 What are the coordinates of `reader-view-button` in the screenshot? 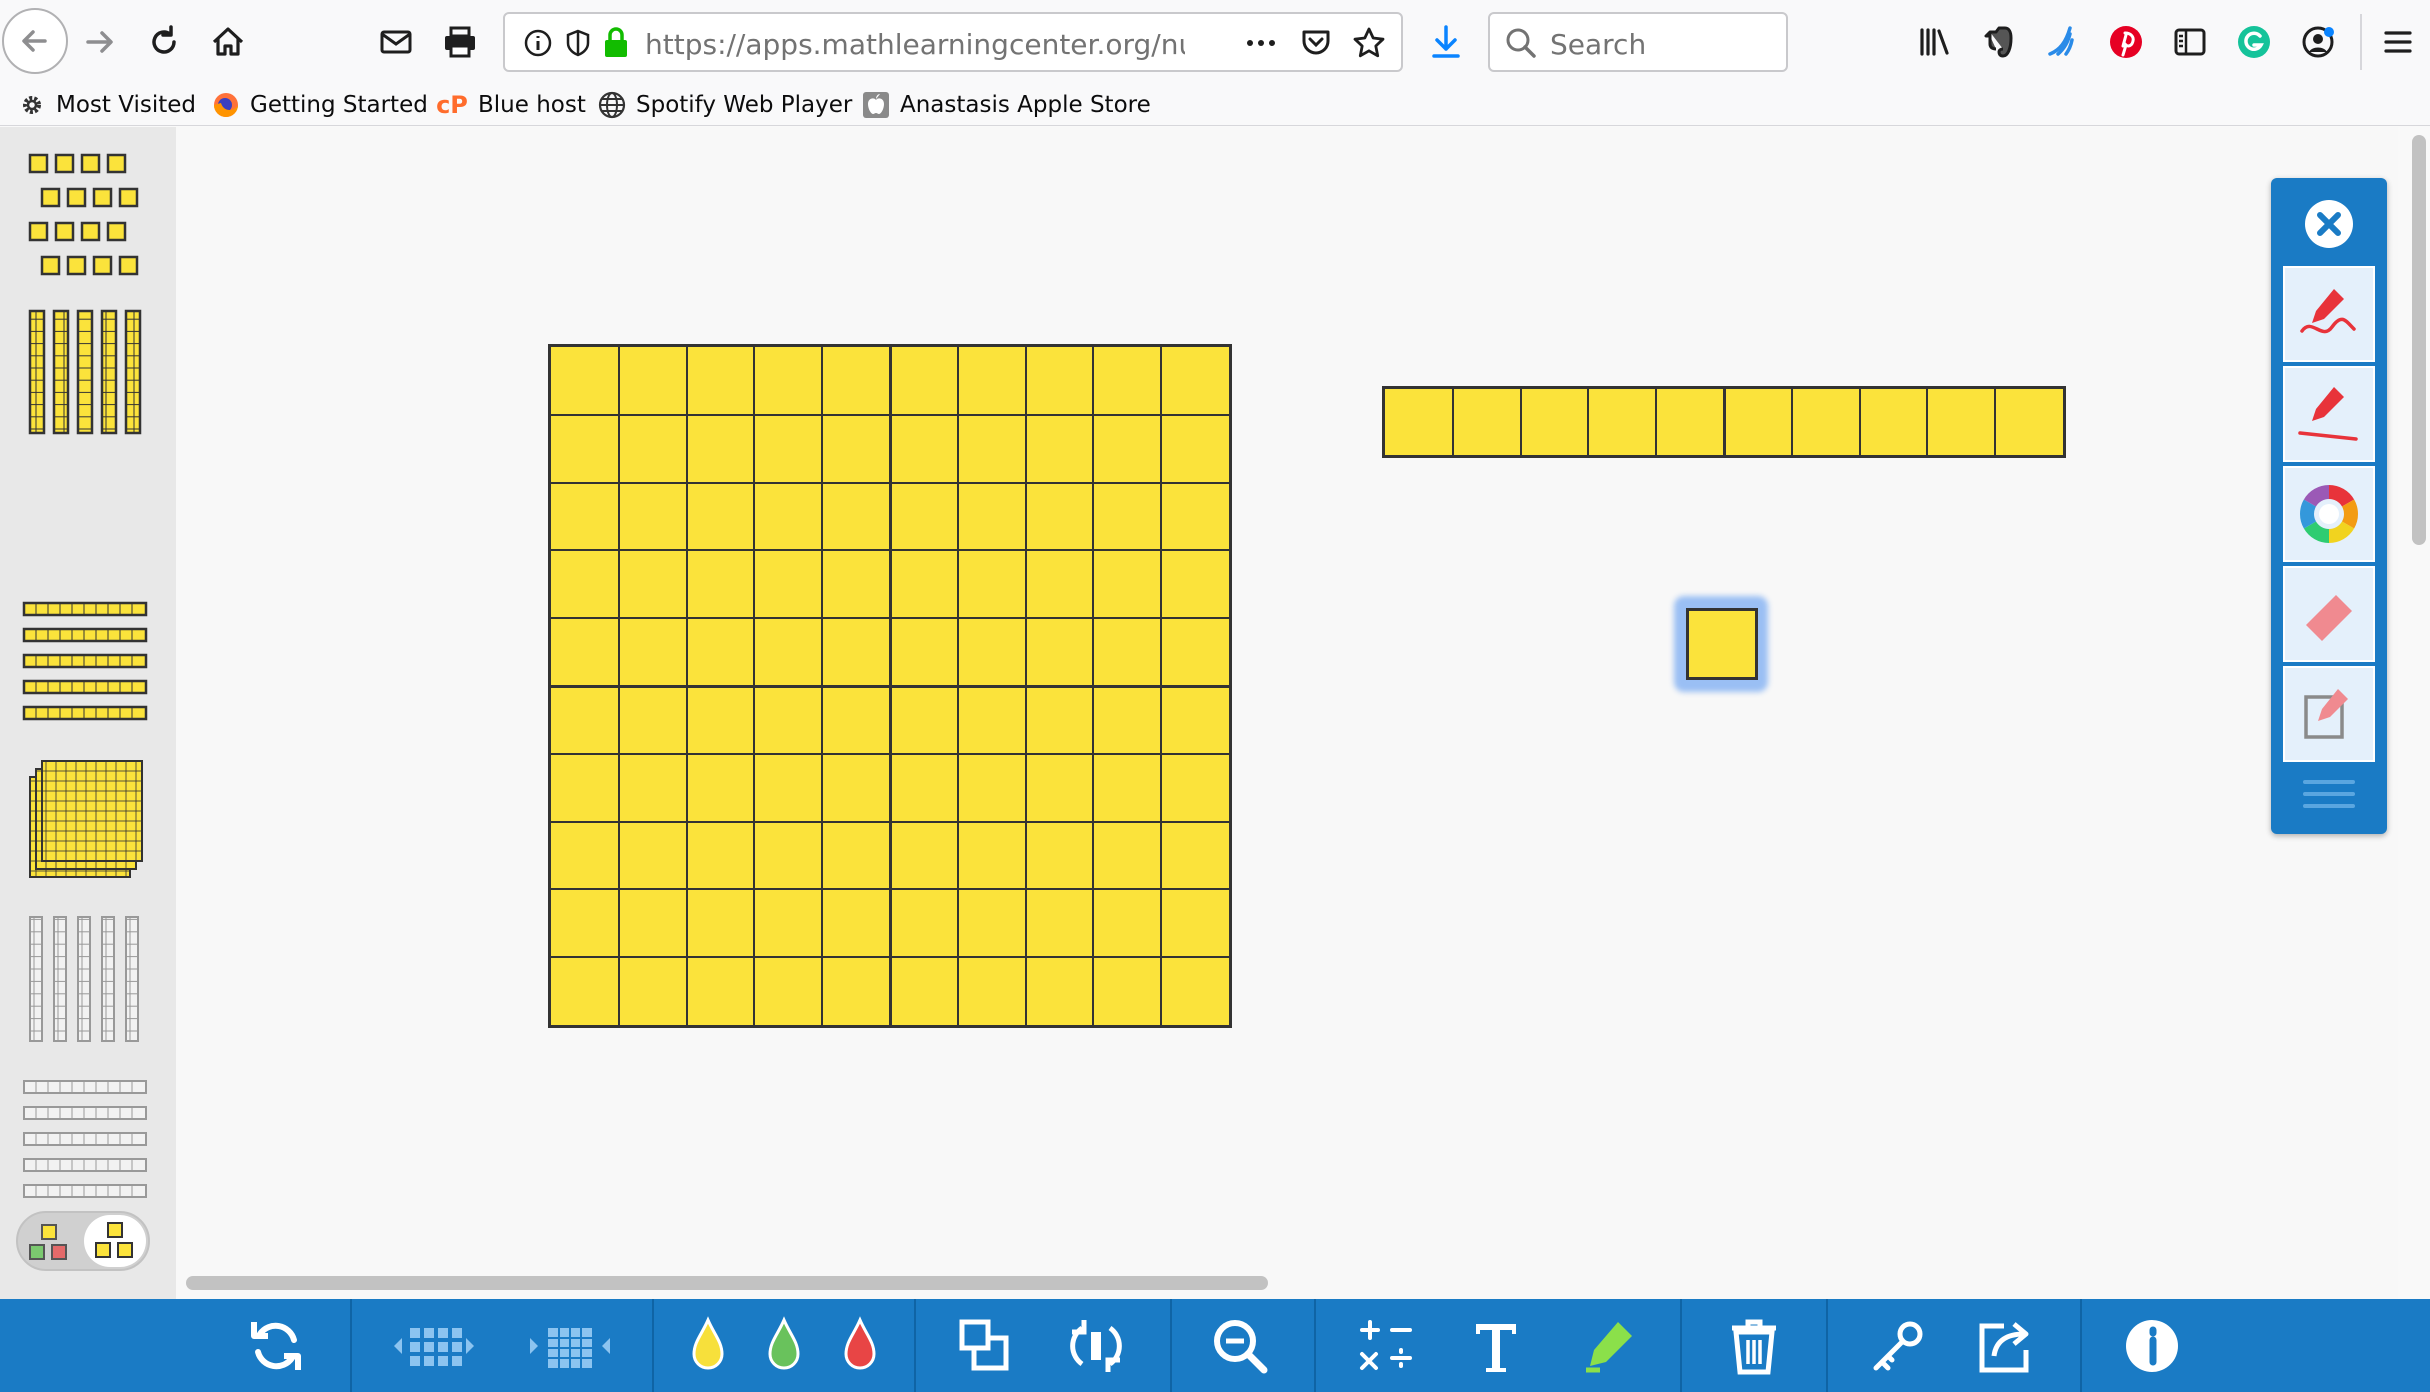 It's located at (2190, 42).